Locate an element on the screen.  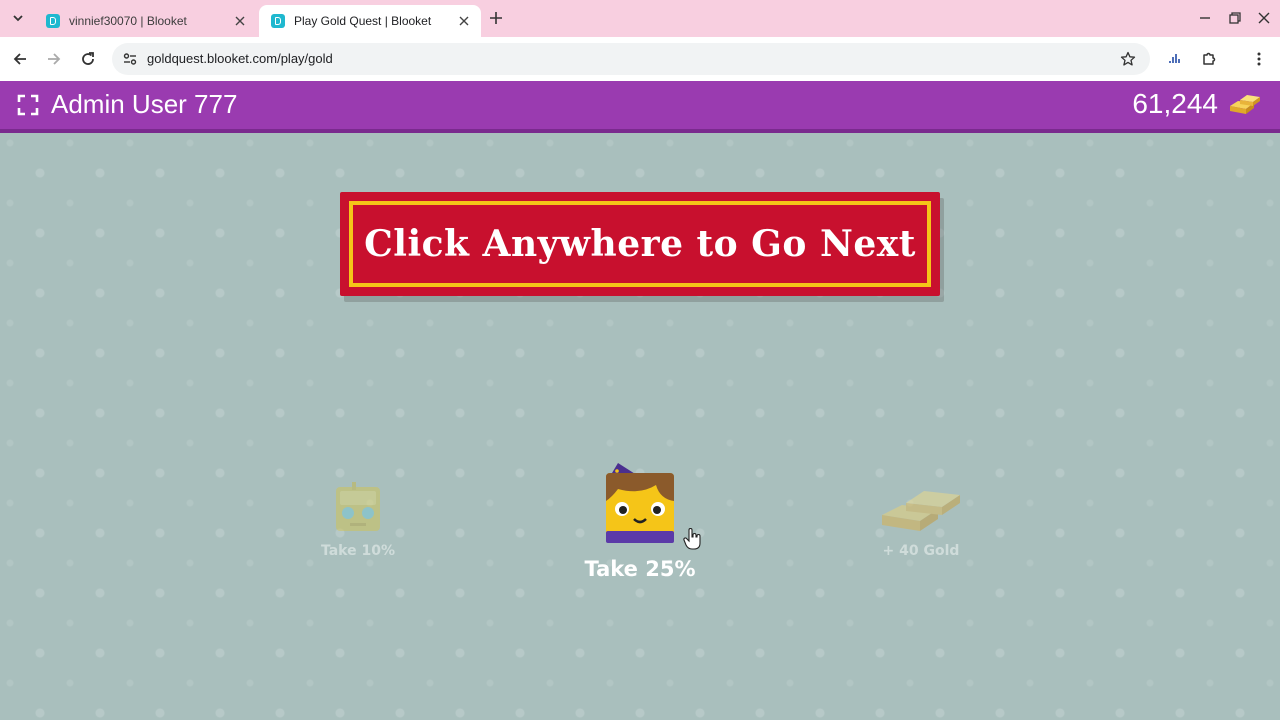
site-info-icon is located at coordinates (130, 59).